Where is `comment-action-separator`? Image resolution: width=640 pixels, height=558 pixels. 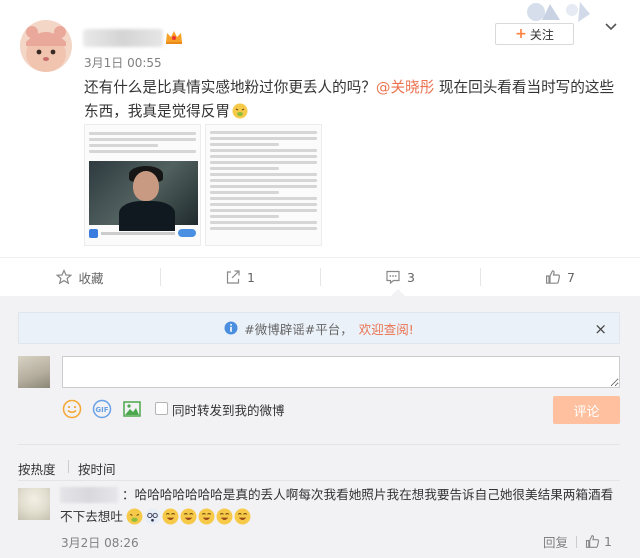
comment-action-separator is located at coordinates (577, 541).